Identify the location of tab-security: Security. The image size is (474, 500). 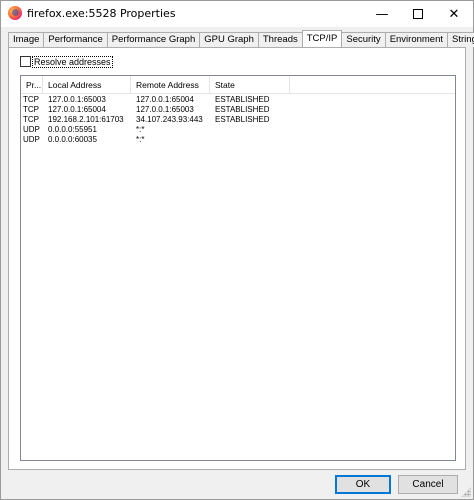
(363, 39).